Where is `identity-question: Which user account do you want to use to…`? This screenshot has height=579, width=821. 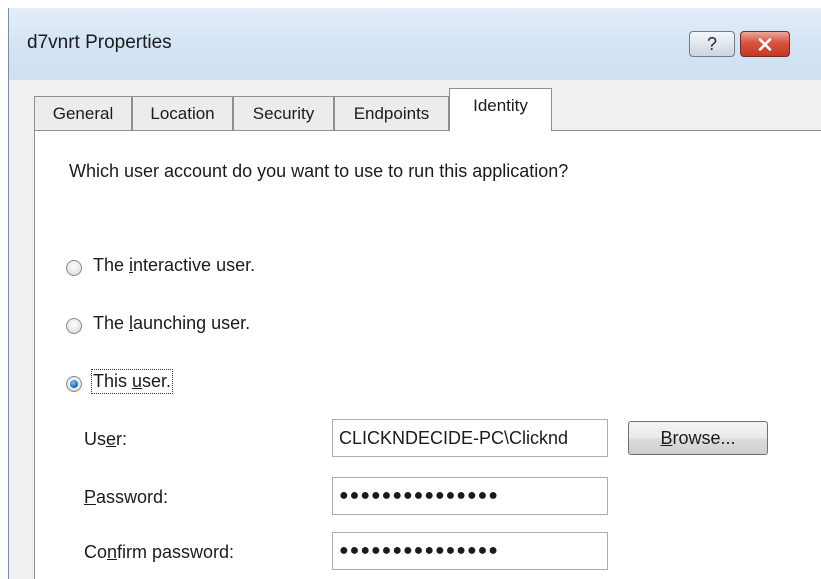
identity-question: Which user account do you want to use to… is located at coordinates (319, 171).